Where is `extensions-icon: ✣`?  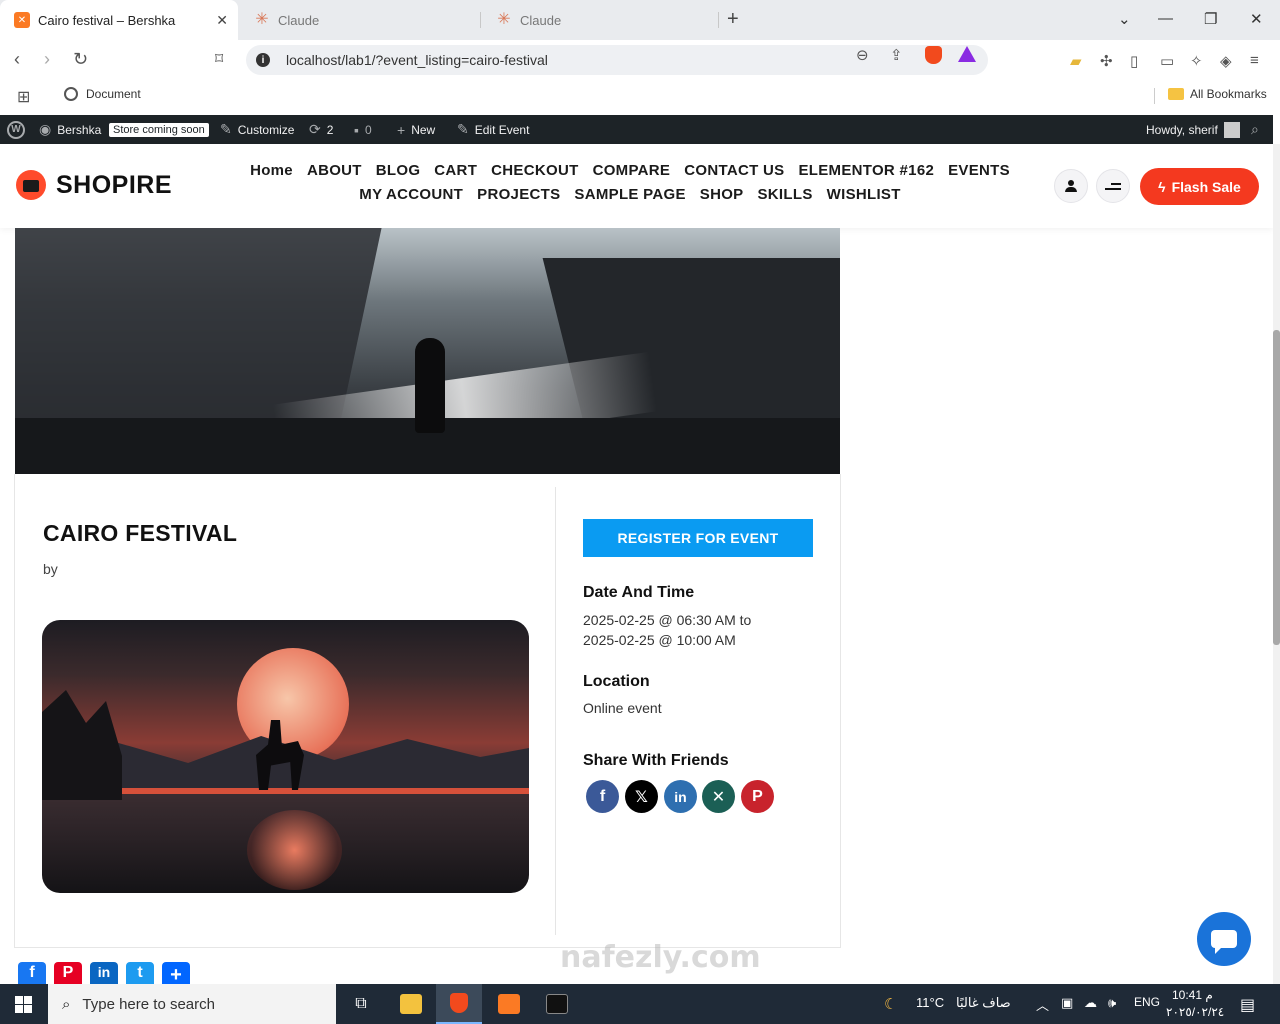
extensions-icon: ✣ is located at coordinates (1106, 61).